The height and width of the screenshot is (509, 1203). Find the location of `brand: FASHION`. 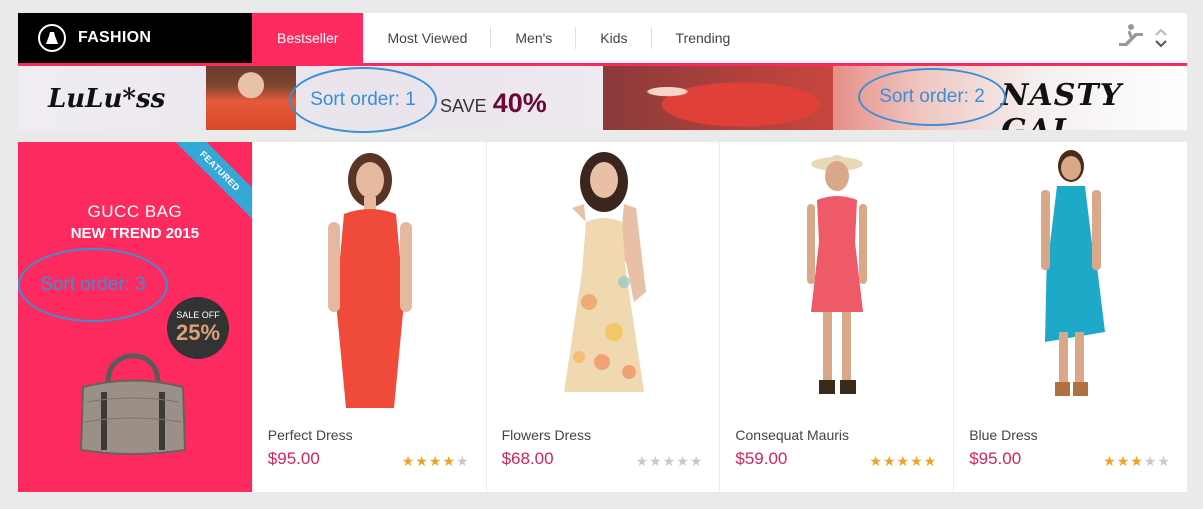

brand: FASHION is located at coordinates (135, 38).